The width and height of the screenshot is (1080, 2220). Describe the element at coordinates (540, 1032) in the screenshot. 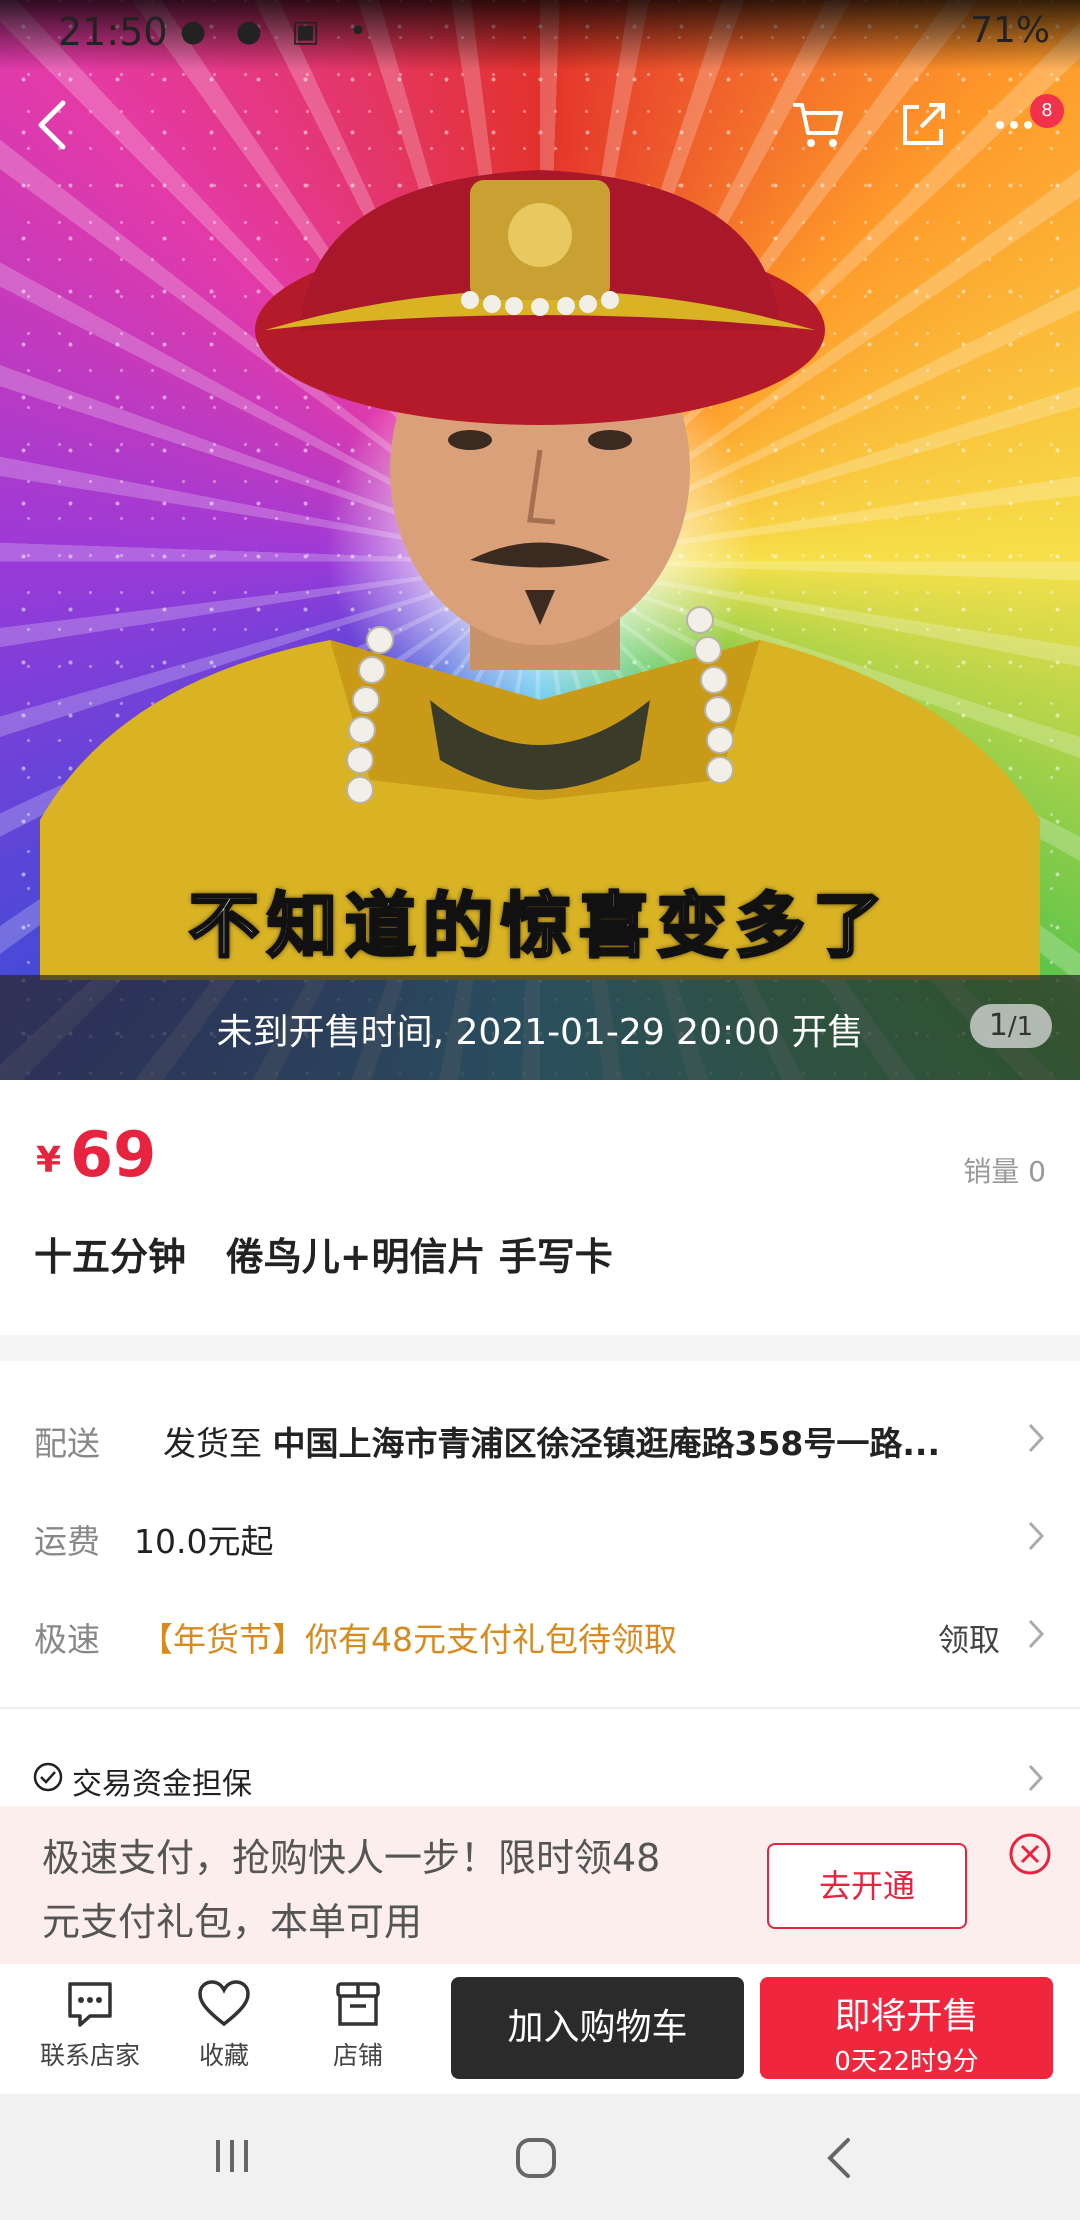

I see `sale-time-text: 未到开售时间, 2021-01-29 20:00 开售` at that location.